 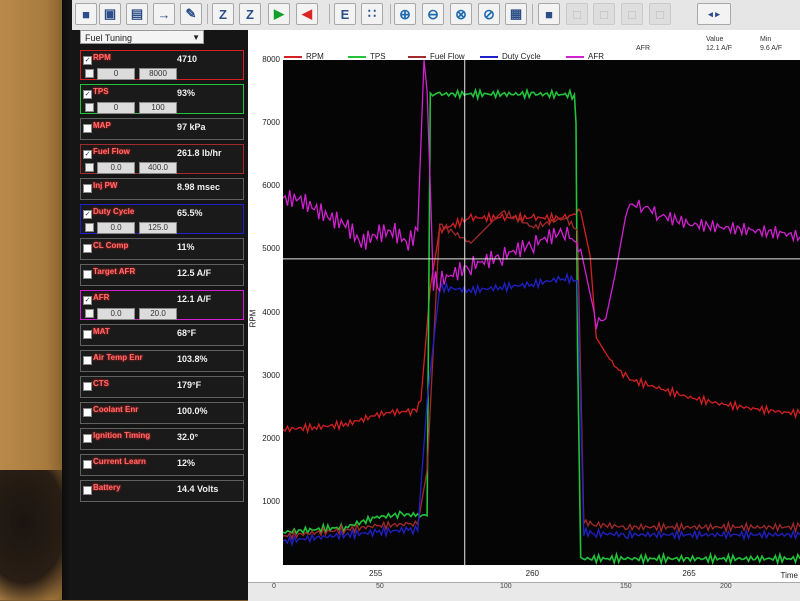 What do you see at coordinates (279, 14) in the screenshot?
I see `play-icon: ▶` at bounding box center [279, 14].